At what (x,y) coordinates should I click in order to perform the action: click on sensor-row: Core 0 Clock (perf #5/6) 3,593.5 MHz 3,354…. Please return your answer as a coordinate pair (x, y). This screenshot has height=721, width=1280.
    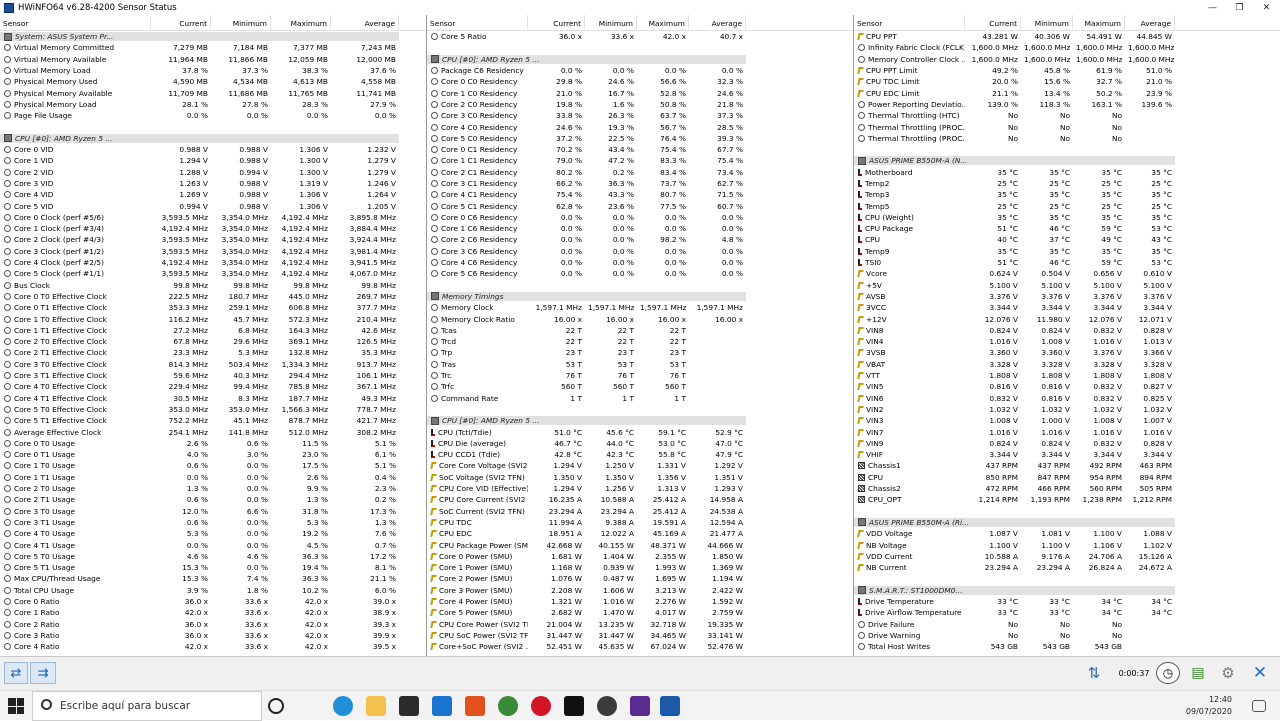
    Looking at the image, I should click on (213, 217).